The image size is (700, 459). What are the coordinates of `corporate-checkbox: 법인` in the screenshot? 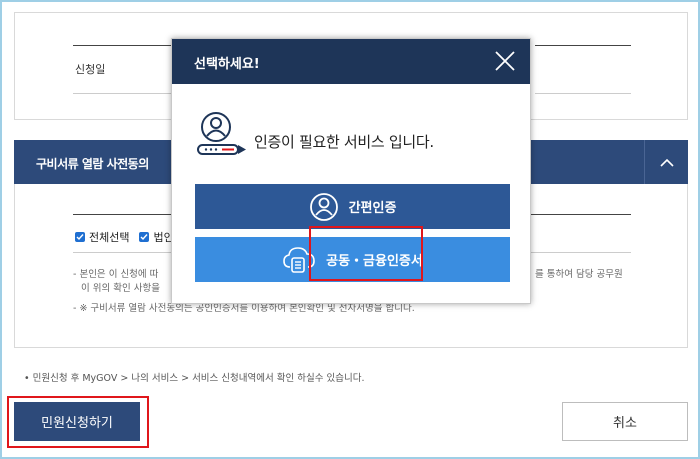 It's located at (156, 237).